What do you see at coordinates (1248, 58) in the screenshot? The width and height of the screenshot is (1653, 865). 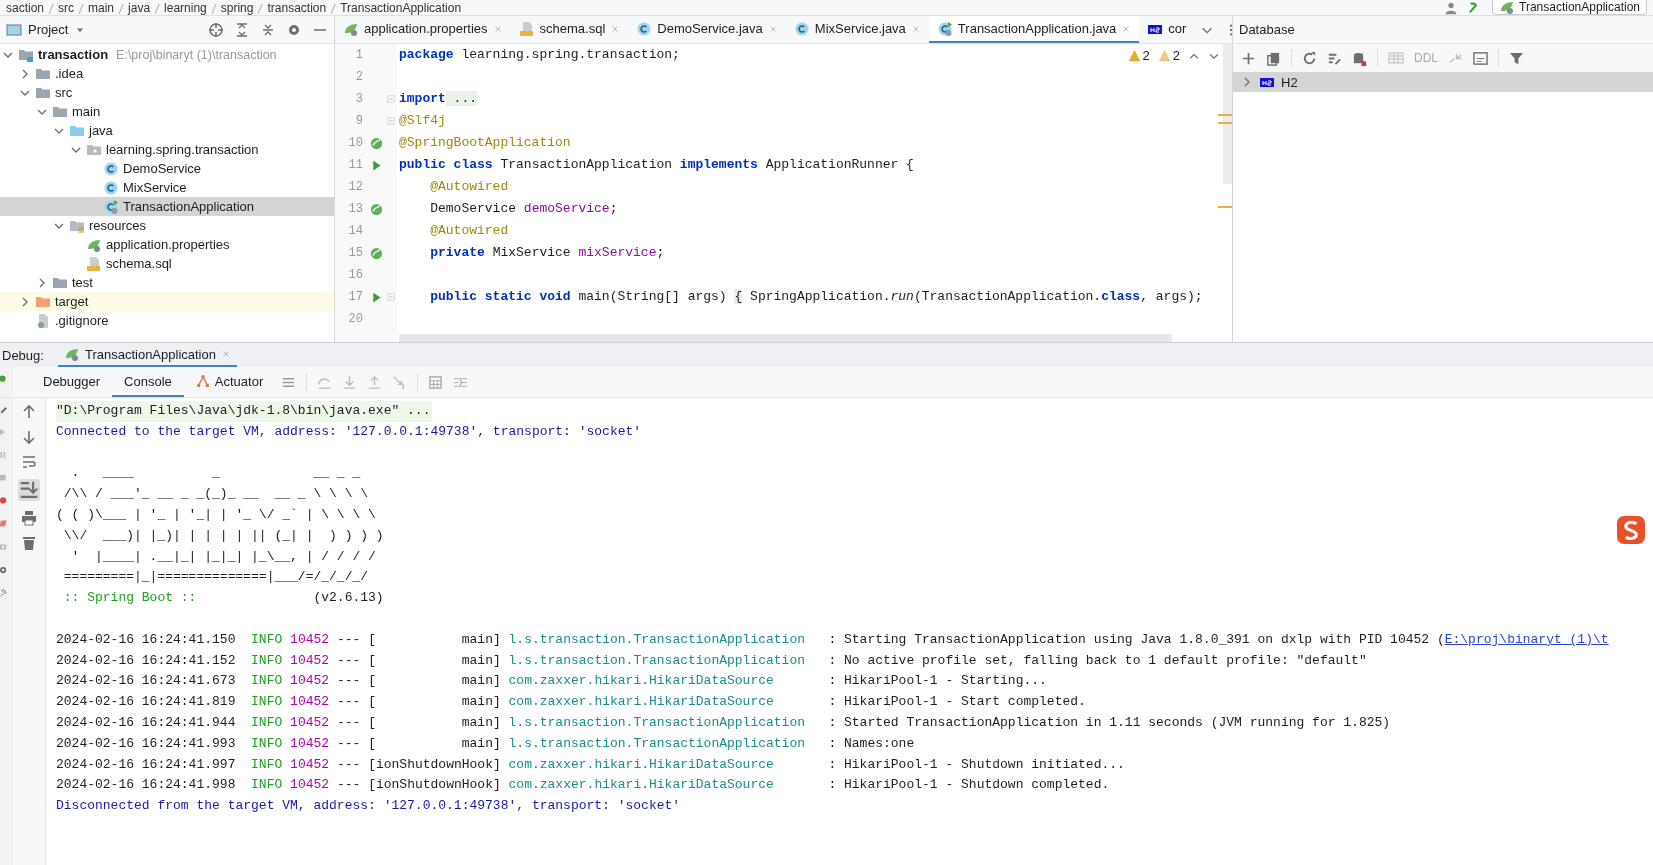 I see `add-icon` at bounding box center [1248, 58].